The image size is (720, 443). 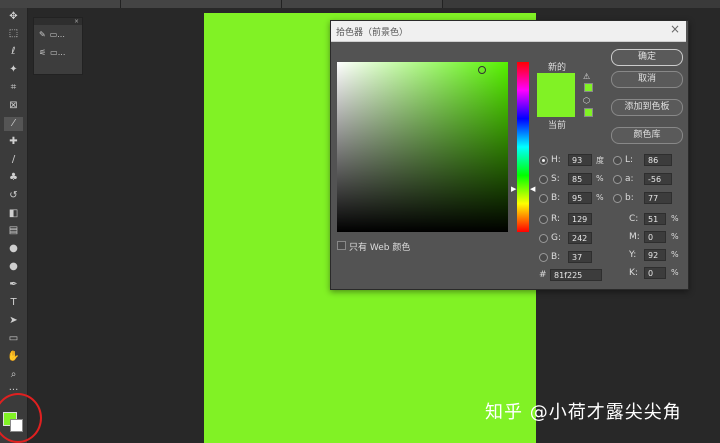 I want to click on move-icon: ✥, so click(x=13, y=17).